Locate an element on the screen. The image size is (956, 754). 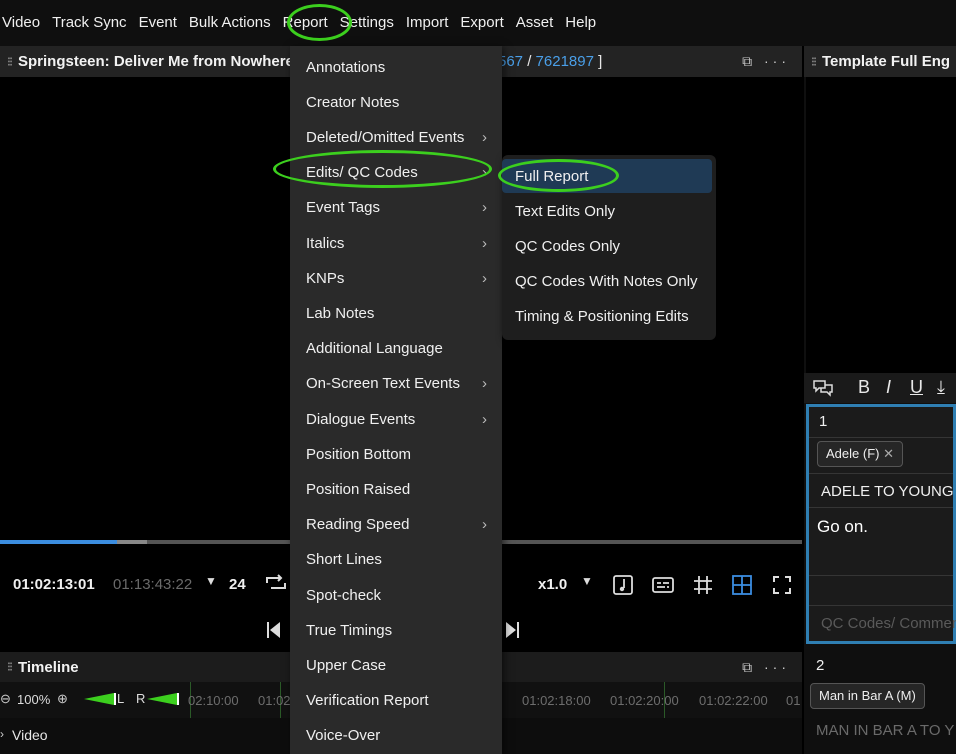
remove-tag-icon: ✕ is located at coordinates (888, 453).